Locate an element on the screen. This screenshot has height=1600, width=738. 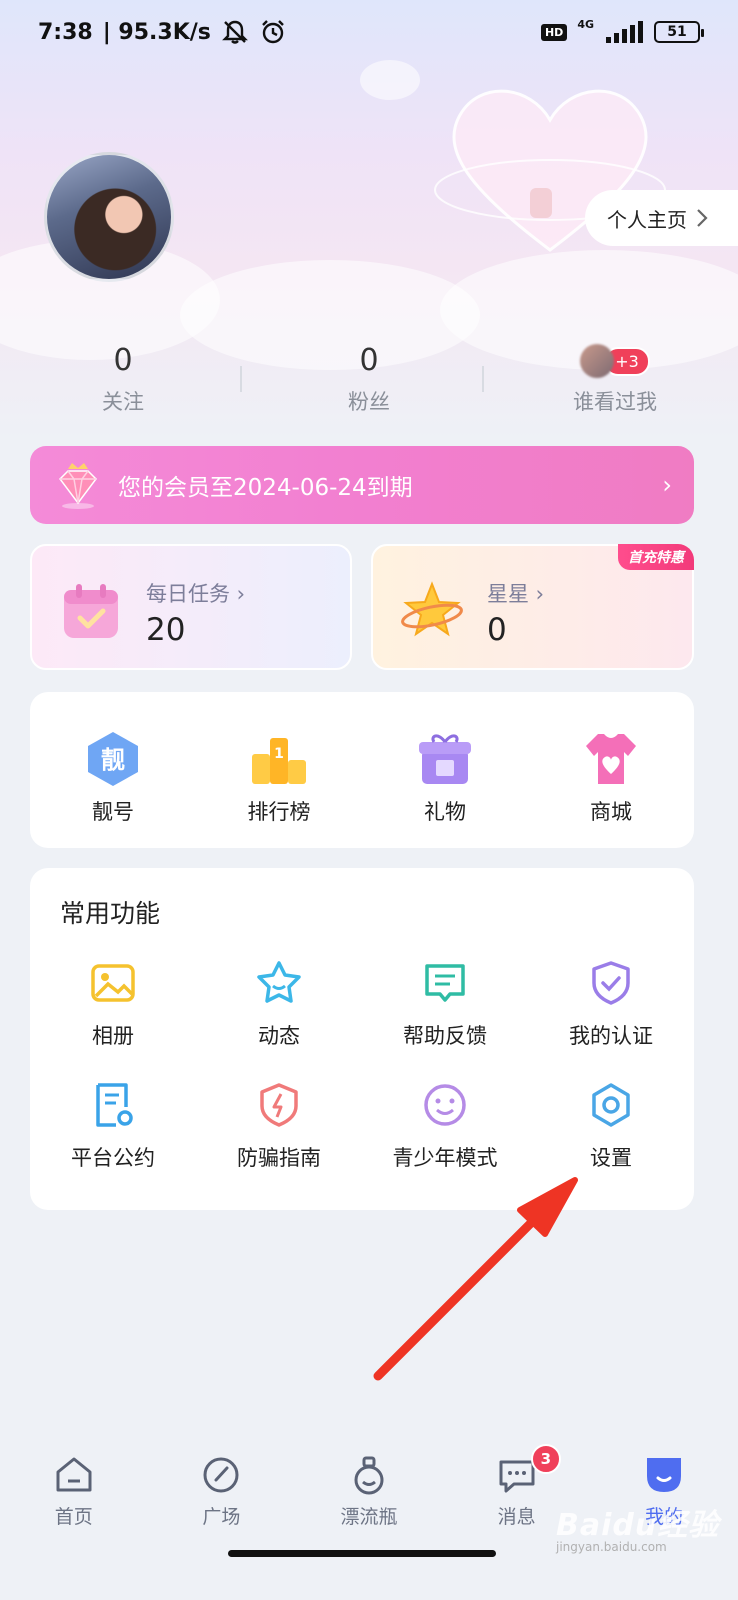
hd-badge: HD is located at coordinates (554, 32).